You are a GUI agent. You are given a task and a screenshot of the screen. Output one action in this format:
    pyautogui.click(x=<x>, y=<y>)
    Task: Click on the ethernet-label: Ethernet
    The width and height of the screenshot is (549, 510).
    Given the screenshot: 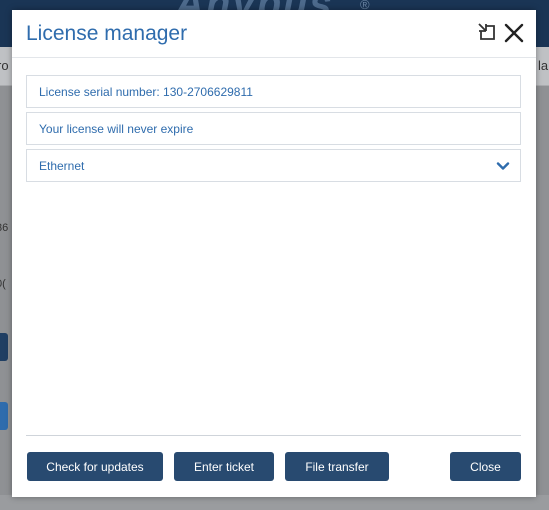 What is the action you would take?
    pyautogui.click(x=62, y=166)
    